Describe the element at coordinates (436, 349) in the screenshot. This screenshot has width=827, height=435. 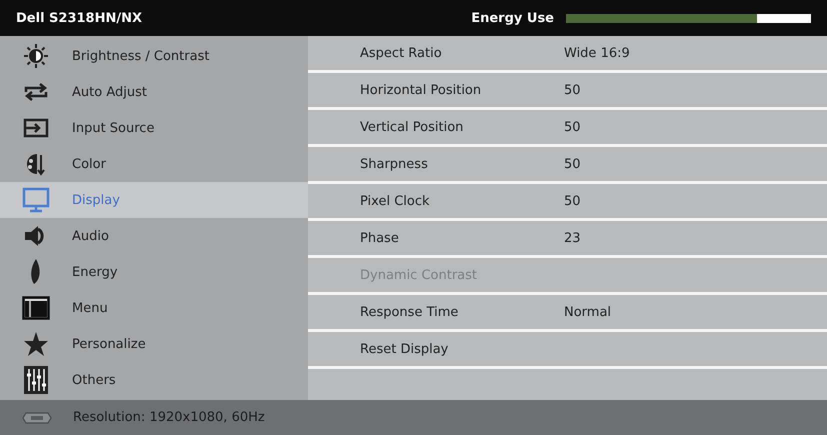
I see `setting-label: Reset Display` at that location.